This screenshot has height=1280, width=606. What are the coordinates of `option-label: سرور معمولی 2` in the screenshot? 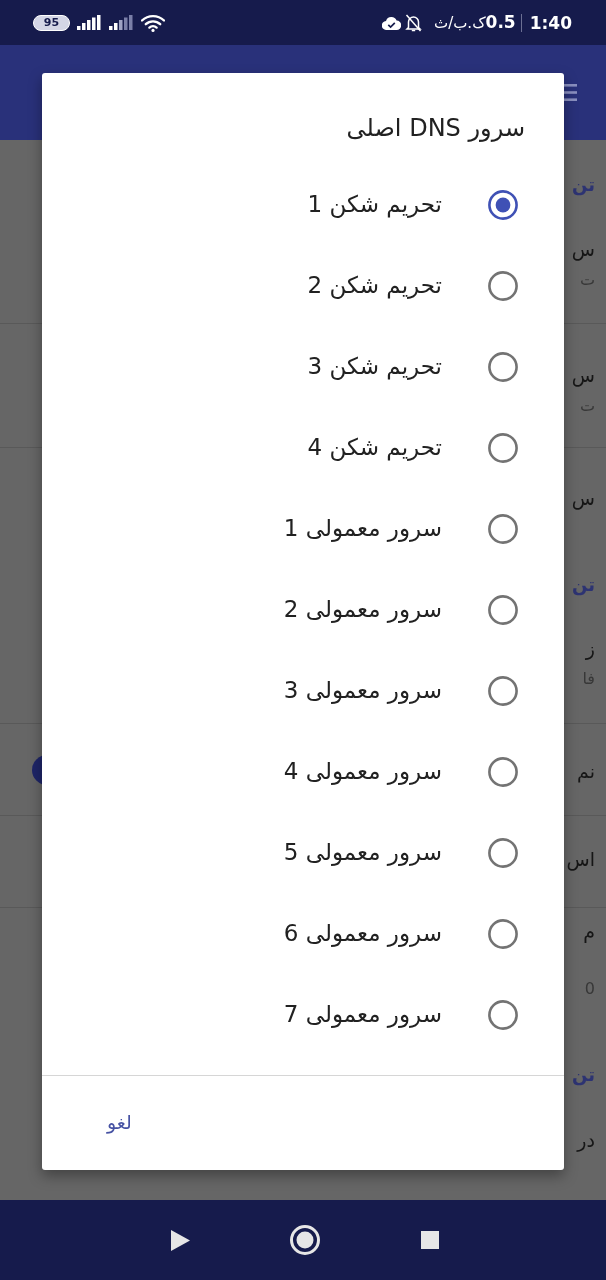 It's located at (362, 609).